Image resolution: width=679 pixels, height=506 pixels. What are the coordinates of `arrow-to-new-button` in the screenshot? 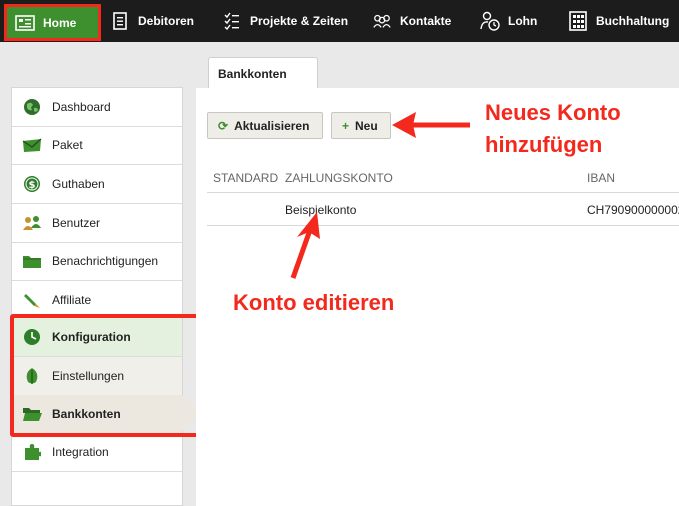 It's located at (431, 125).